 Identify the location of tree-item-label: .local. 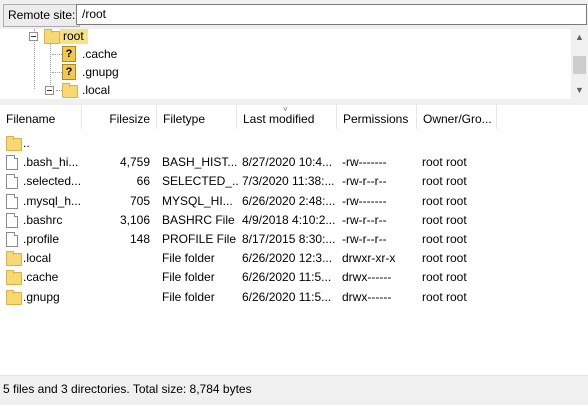
(96, 90).